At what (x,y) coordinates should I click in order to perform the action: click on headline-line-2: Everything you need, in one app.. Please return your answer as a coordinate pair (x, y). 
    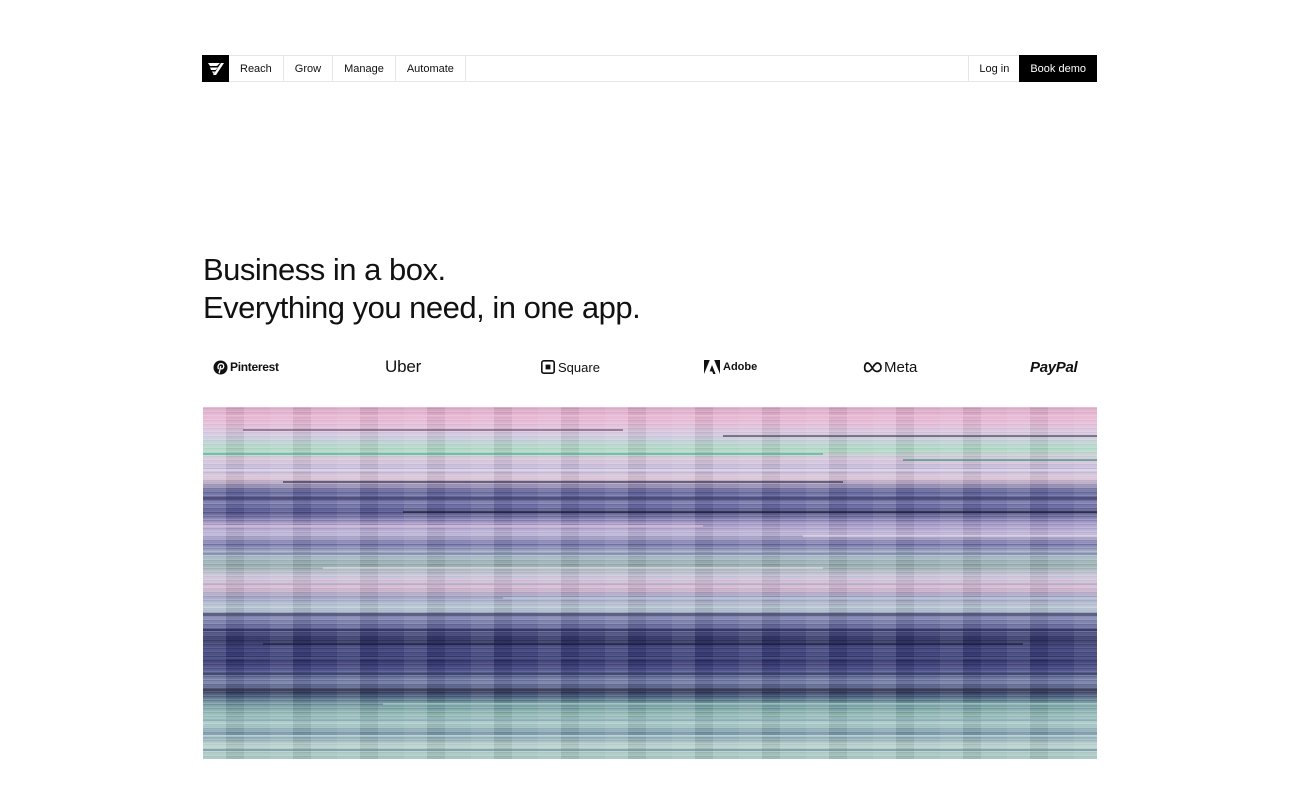
    Looking at the image, I should click on (422, 307).